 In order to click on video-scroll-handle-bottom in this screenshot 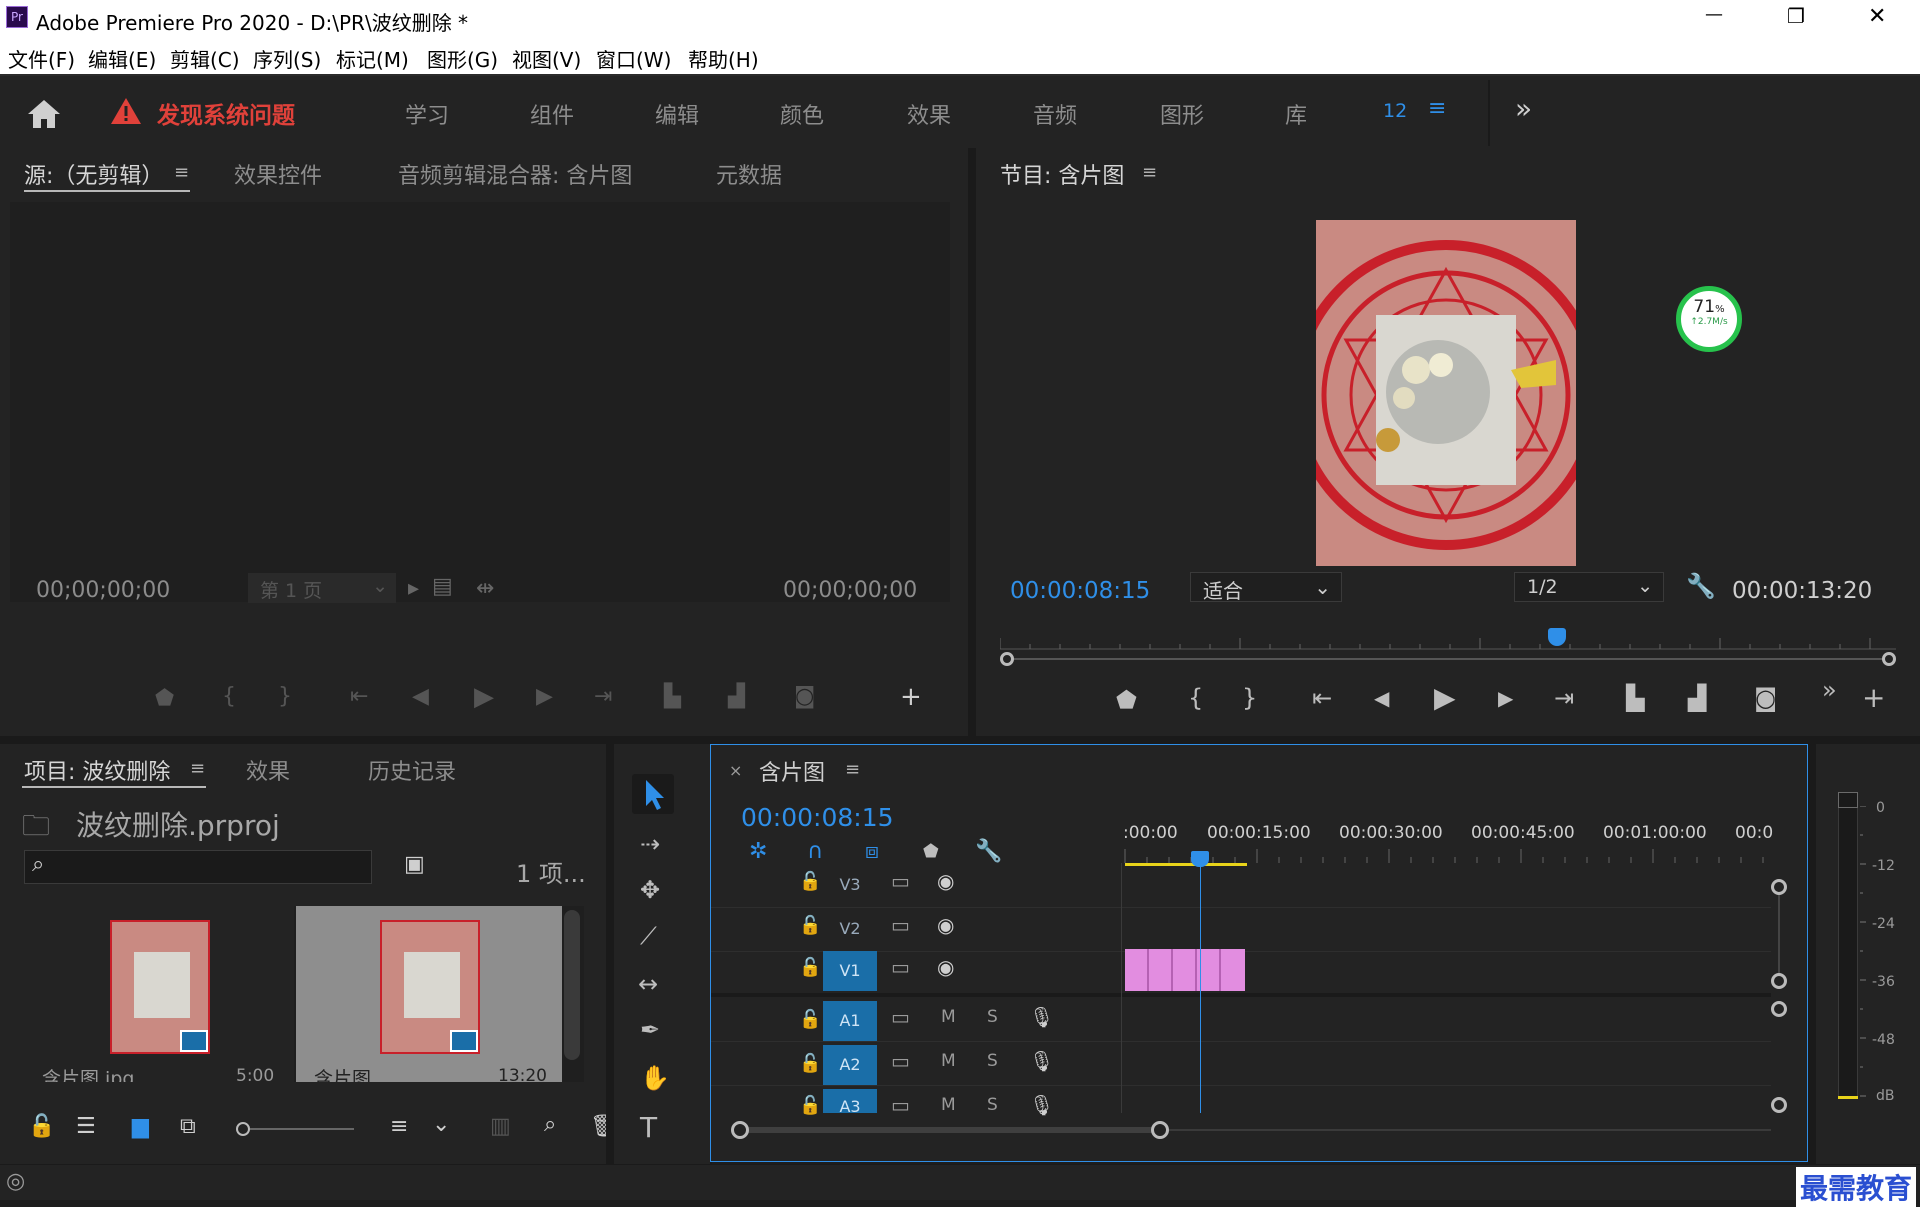, I will do `click(1779, 981)`.